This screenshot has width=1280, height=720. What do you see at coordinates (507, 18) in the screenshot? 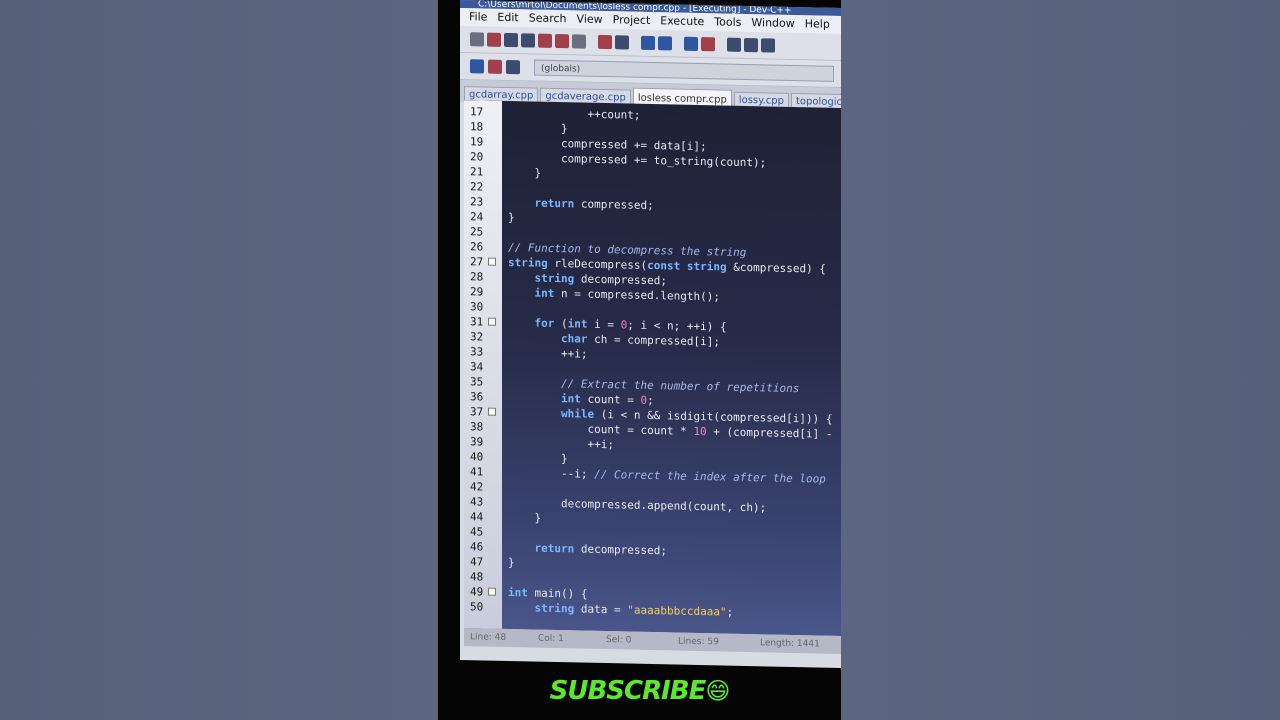
I see `menu-item-edit: Edit` at bounding box center [507, 18].